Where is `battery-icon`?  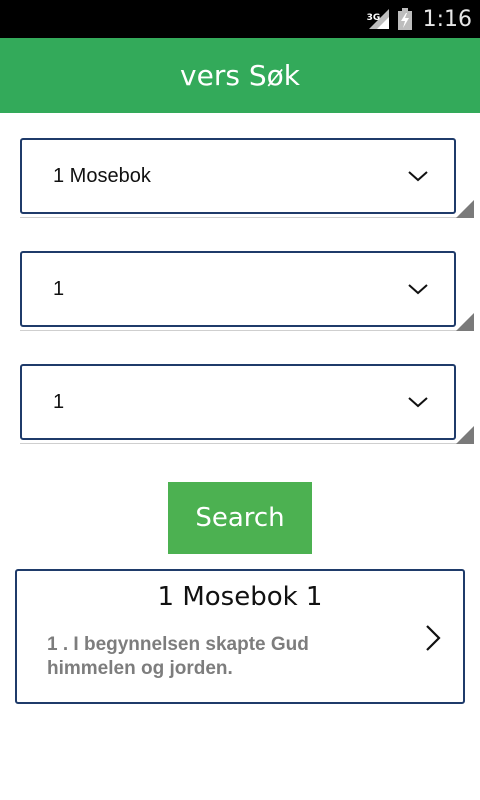
battery-icon is located at coordinates (405, 19).